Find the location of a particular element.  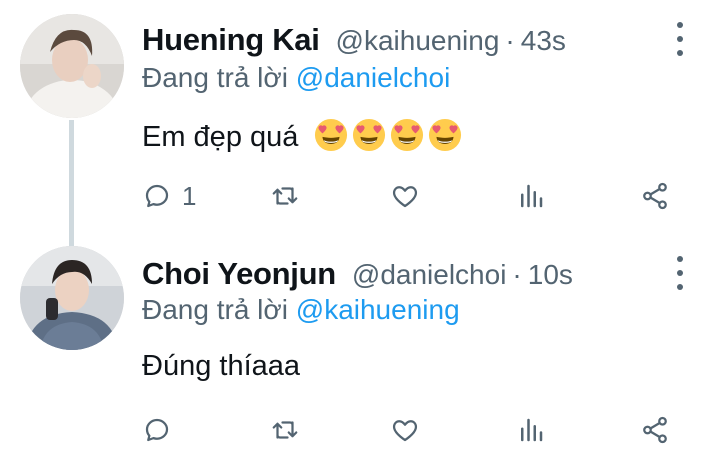

username: @kaihuening is located at coordinates (418, 41).